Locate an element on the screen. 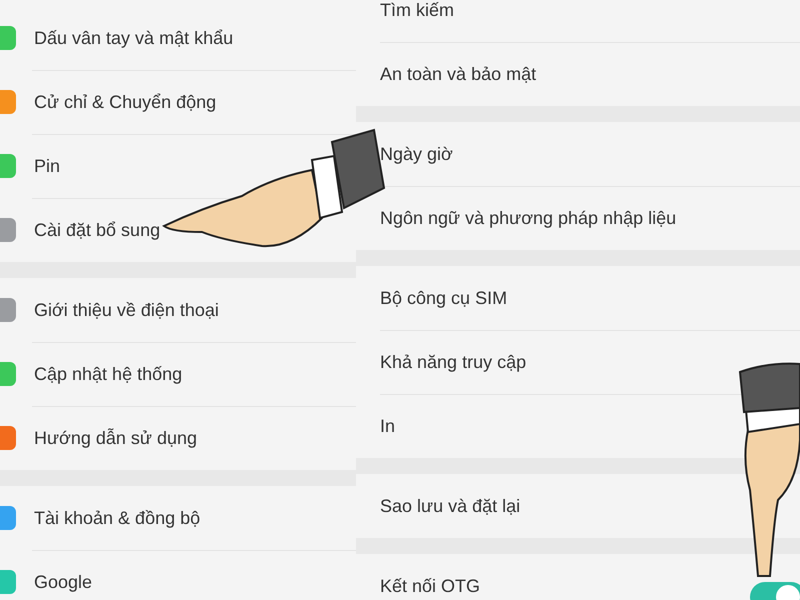  settings-item: Cập nhật hệ thống is located at coordinates (108, 374).